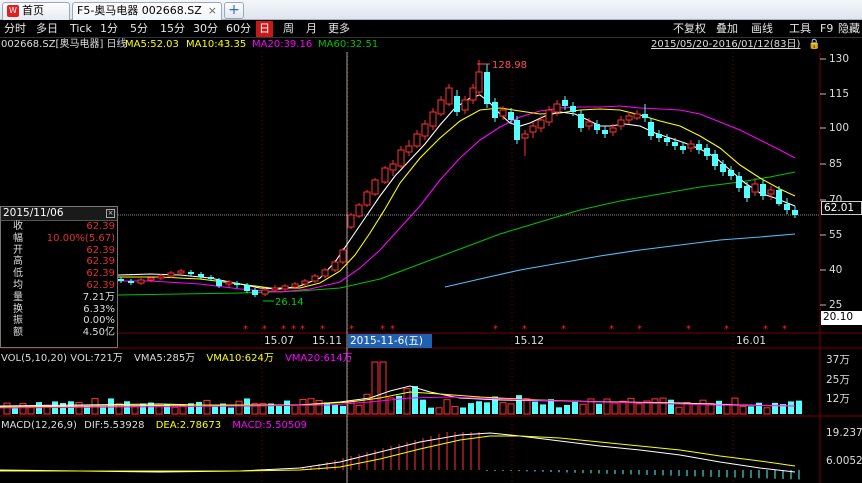 The width and height of the screenshot is (862, 483). Describe the element at coordinates (836, 164) in the screenshot. I see `price-axis-label: 85` at that location.